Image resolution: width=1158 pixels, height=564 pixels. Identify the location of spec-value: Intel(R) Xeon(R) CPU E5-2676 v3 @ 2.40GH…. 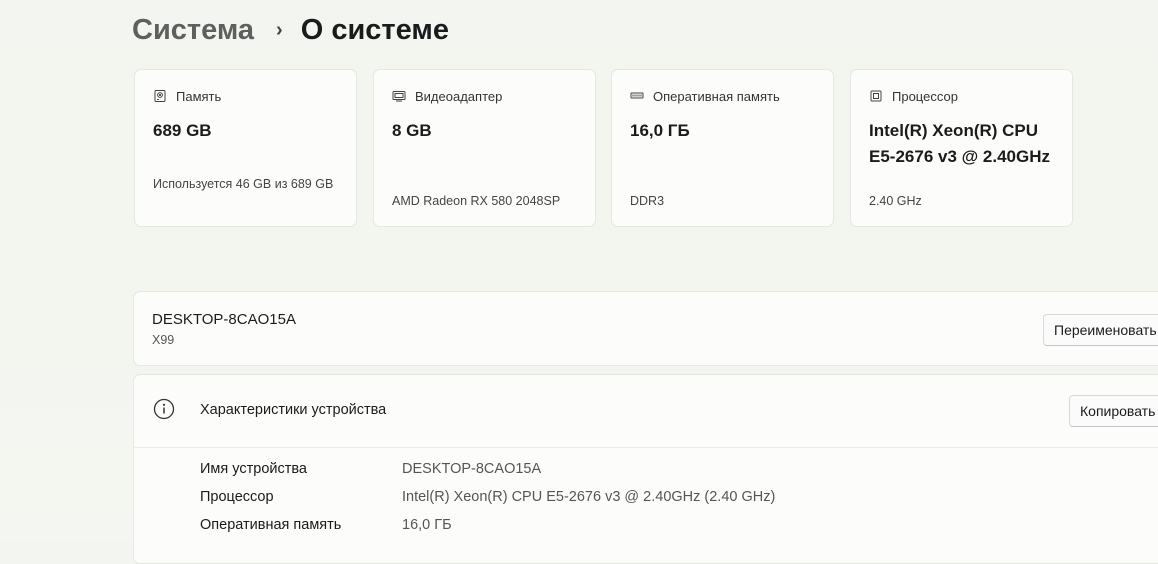
(589, 497).